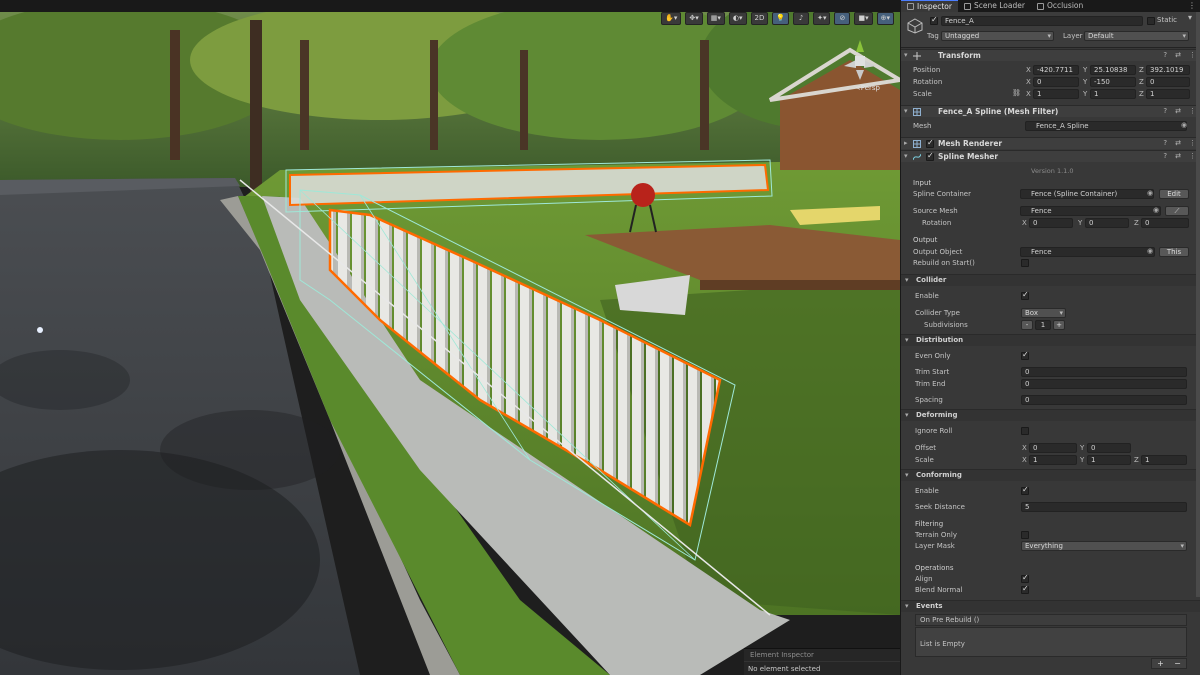 This screenshot has width=1200, height=675. Describe the element at coordinates (1025, 431) in the screenshot. I see `ignore-roll-checkbox` at that location.